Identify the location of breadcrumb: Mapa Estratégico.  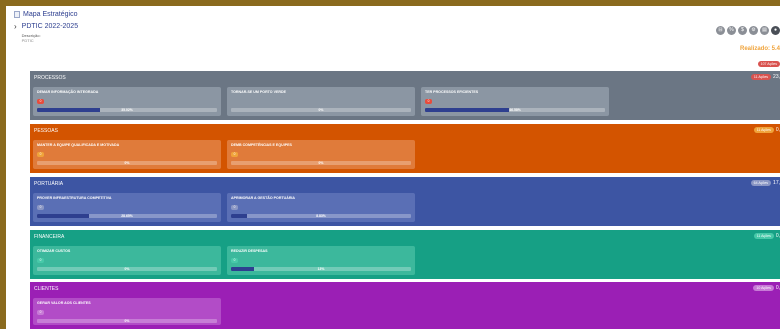
(45, 14).